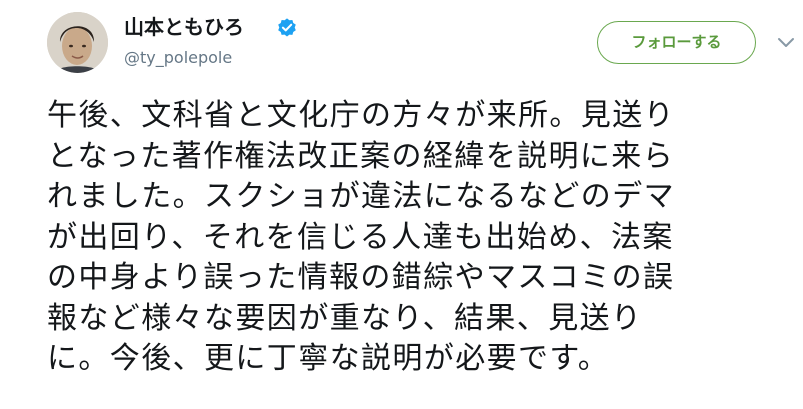  What do you see at coordinates (786, 43) in the screenshot?
I see `chevron-down-icon` at bounding box center [786, 43].